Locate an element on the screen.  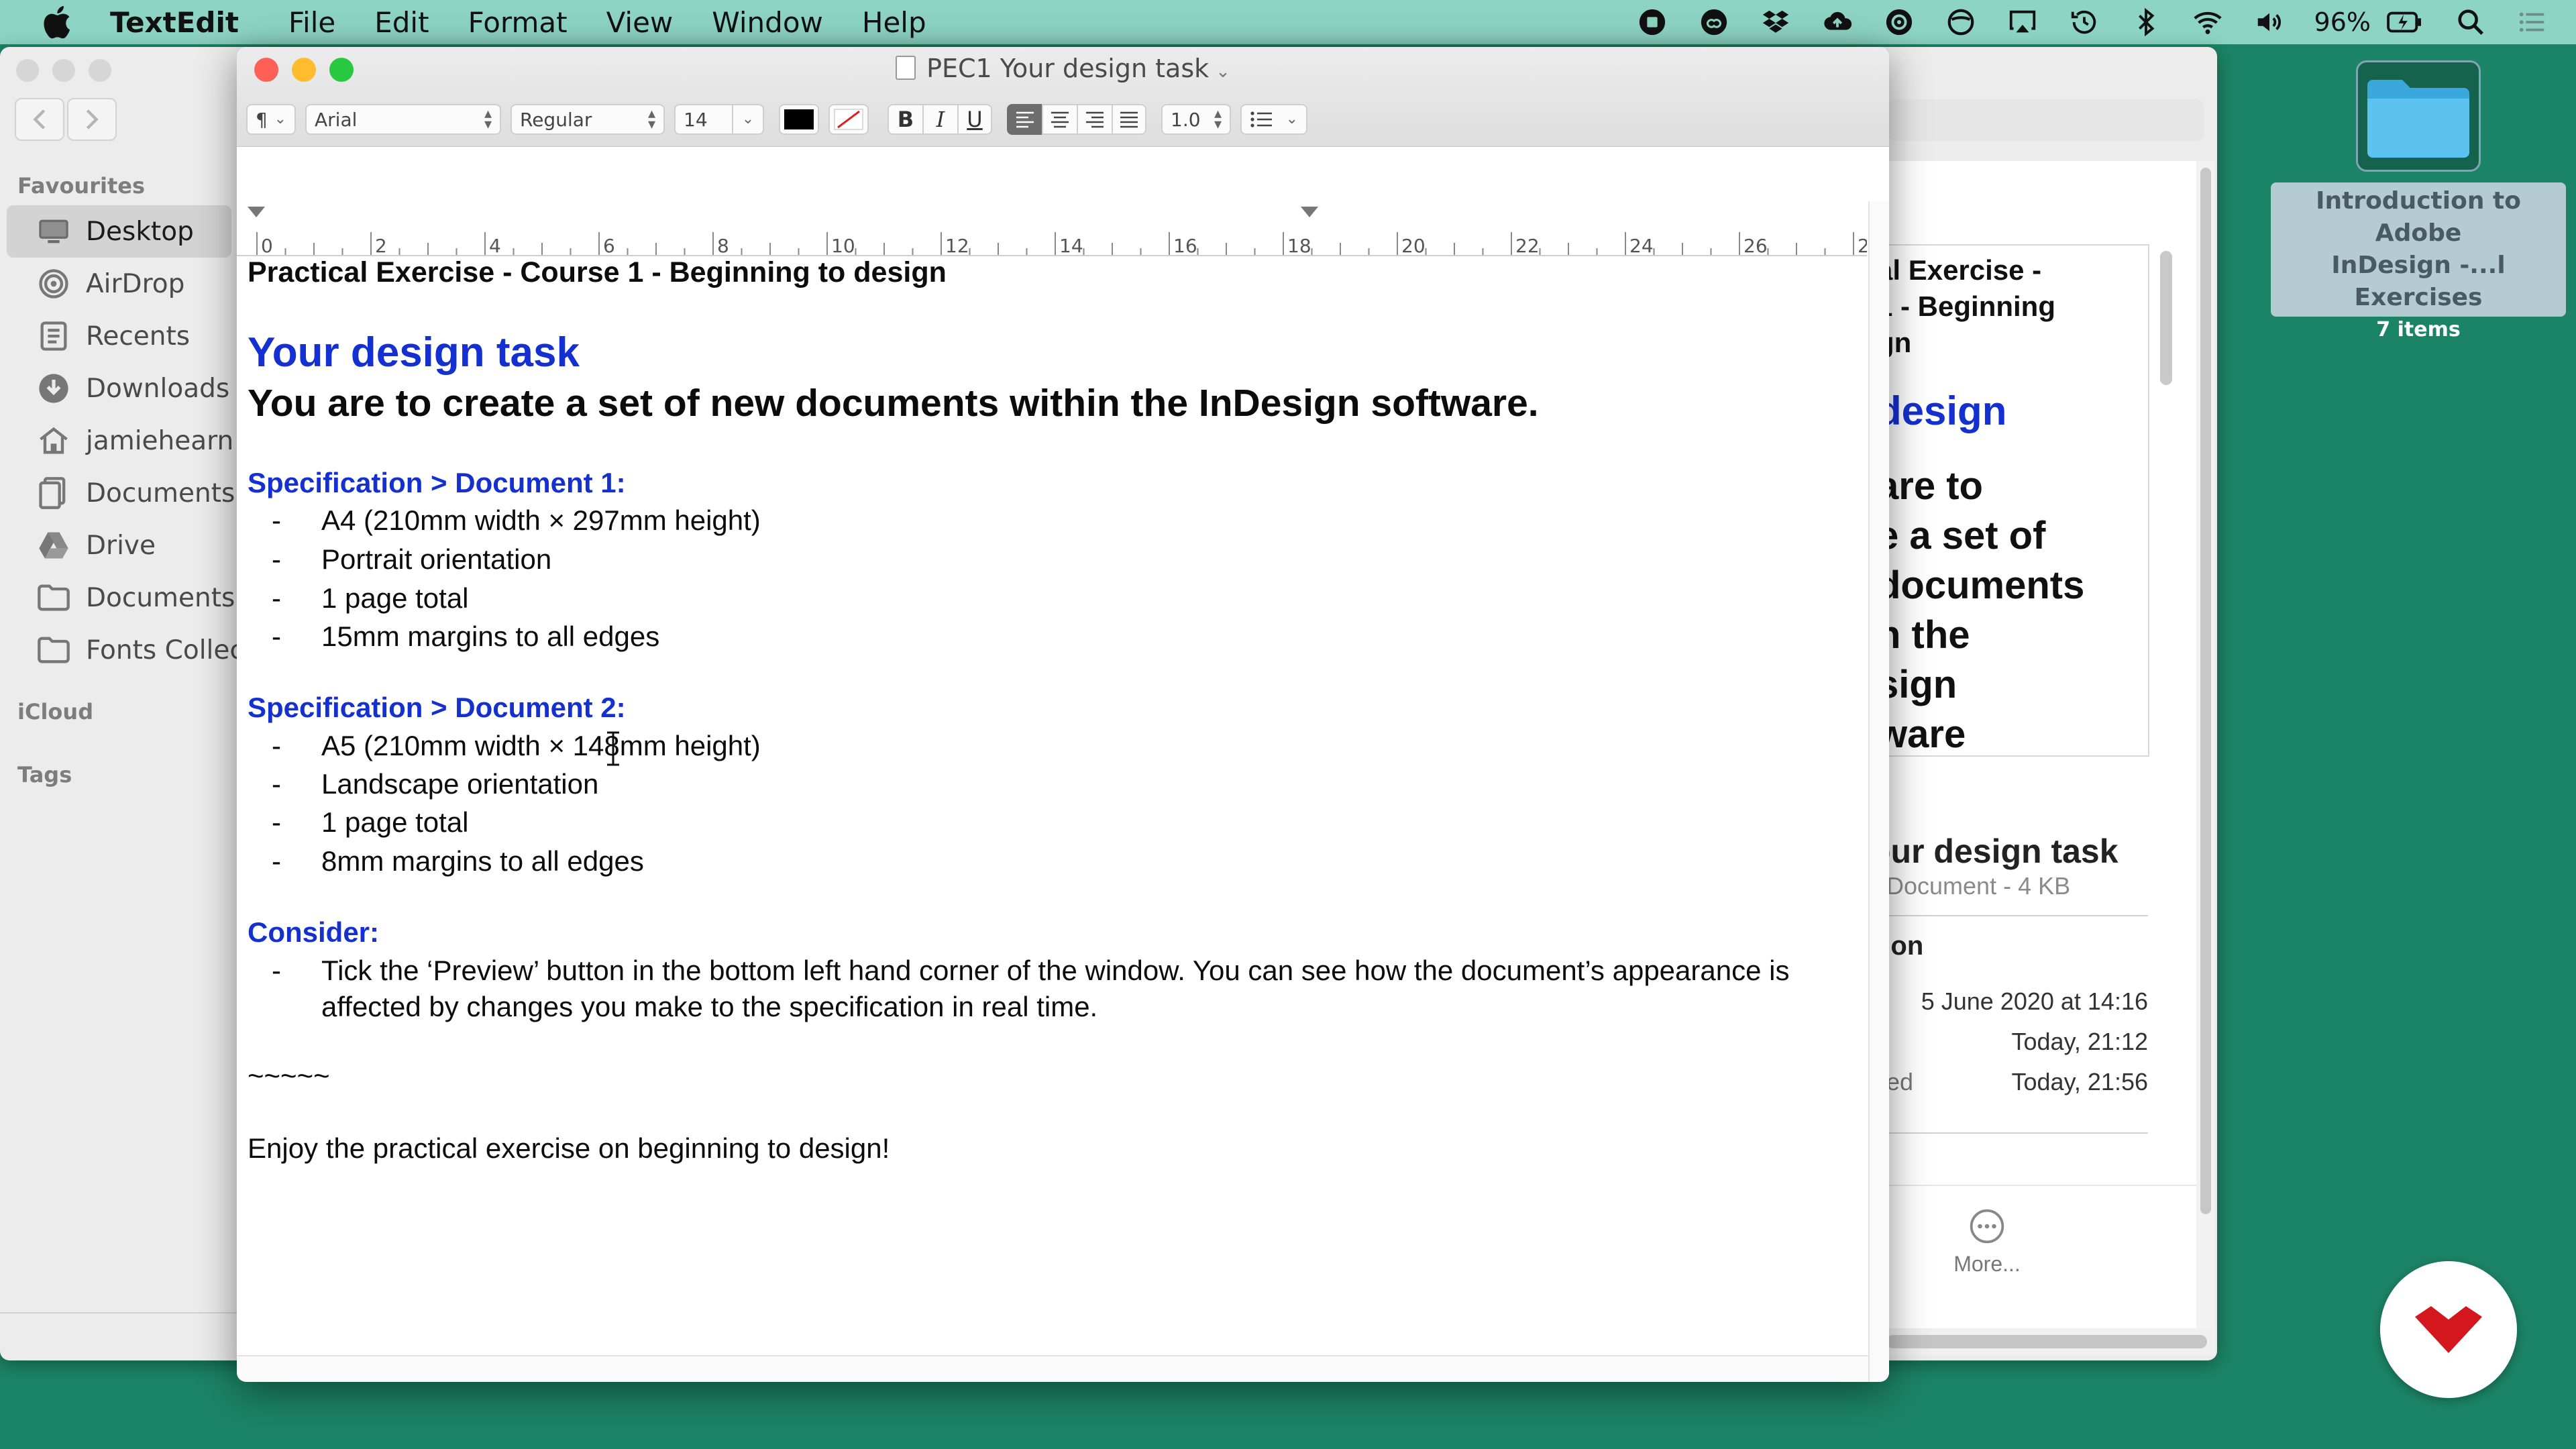
finder-zoom-button is located at coordinates (100, 70).